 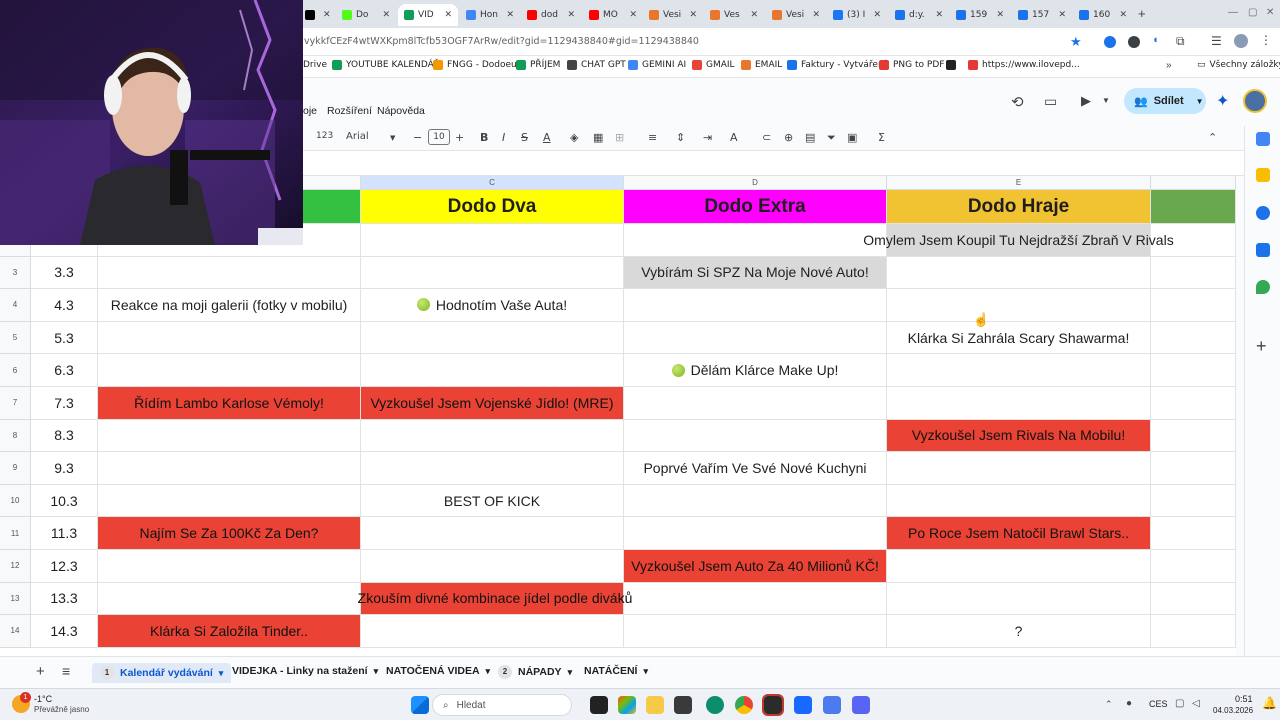 I want to click on row-header: 3, so click(x=15, y=273).